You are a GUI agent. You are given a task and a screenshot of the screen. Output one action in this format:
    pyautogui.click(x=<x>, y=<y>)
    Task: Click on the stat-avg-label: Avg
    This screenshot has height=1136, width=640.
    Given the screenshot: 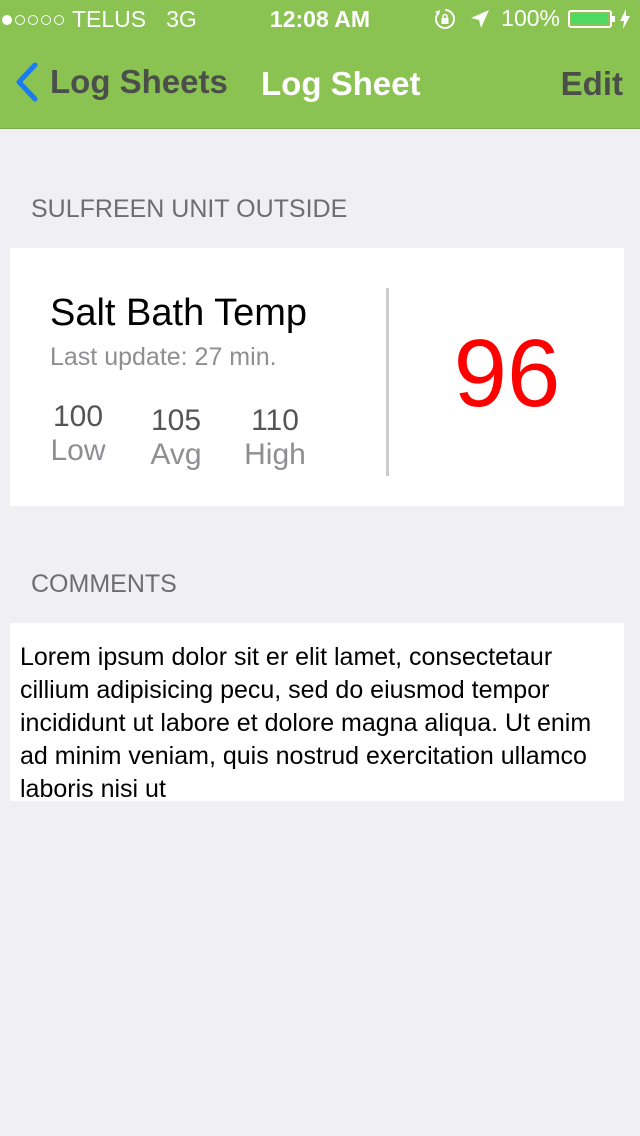 What is the action you would take?
    pyautogui.click(x=176, y=454)
    